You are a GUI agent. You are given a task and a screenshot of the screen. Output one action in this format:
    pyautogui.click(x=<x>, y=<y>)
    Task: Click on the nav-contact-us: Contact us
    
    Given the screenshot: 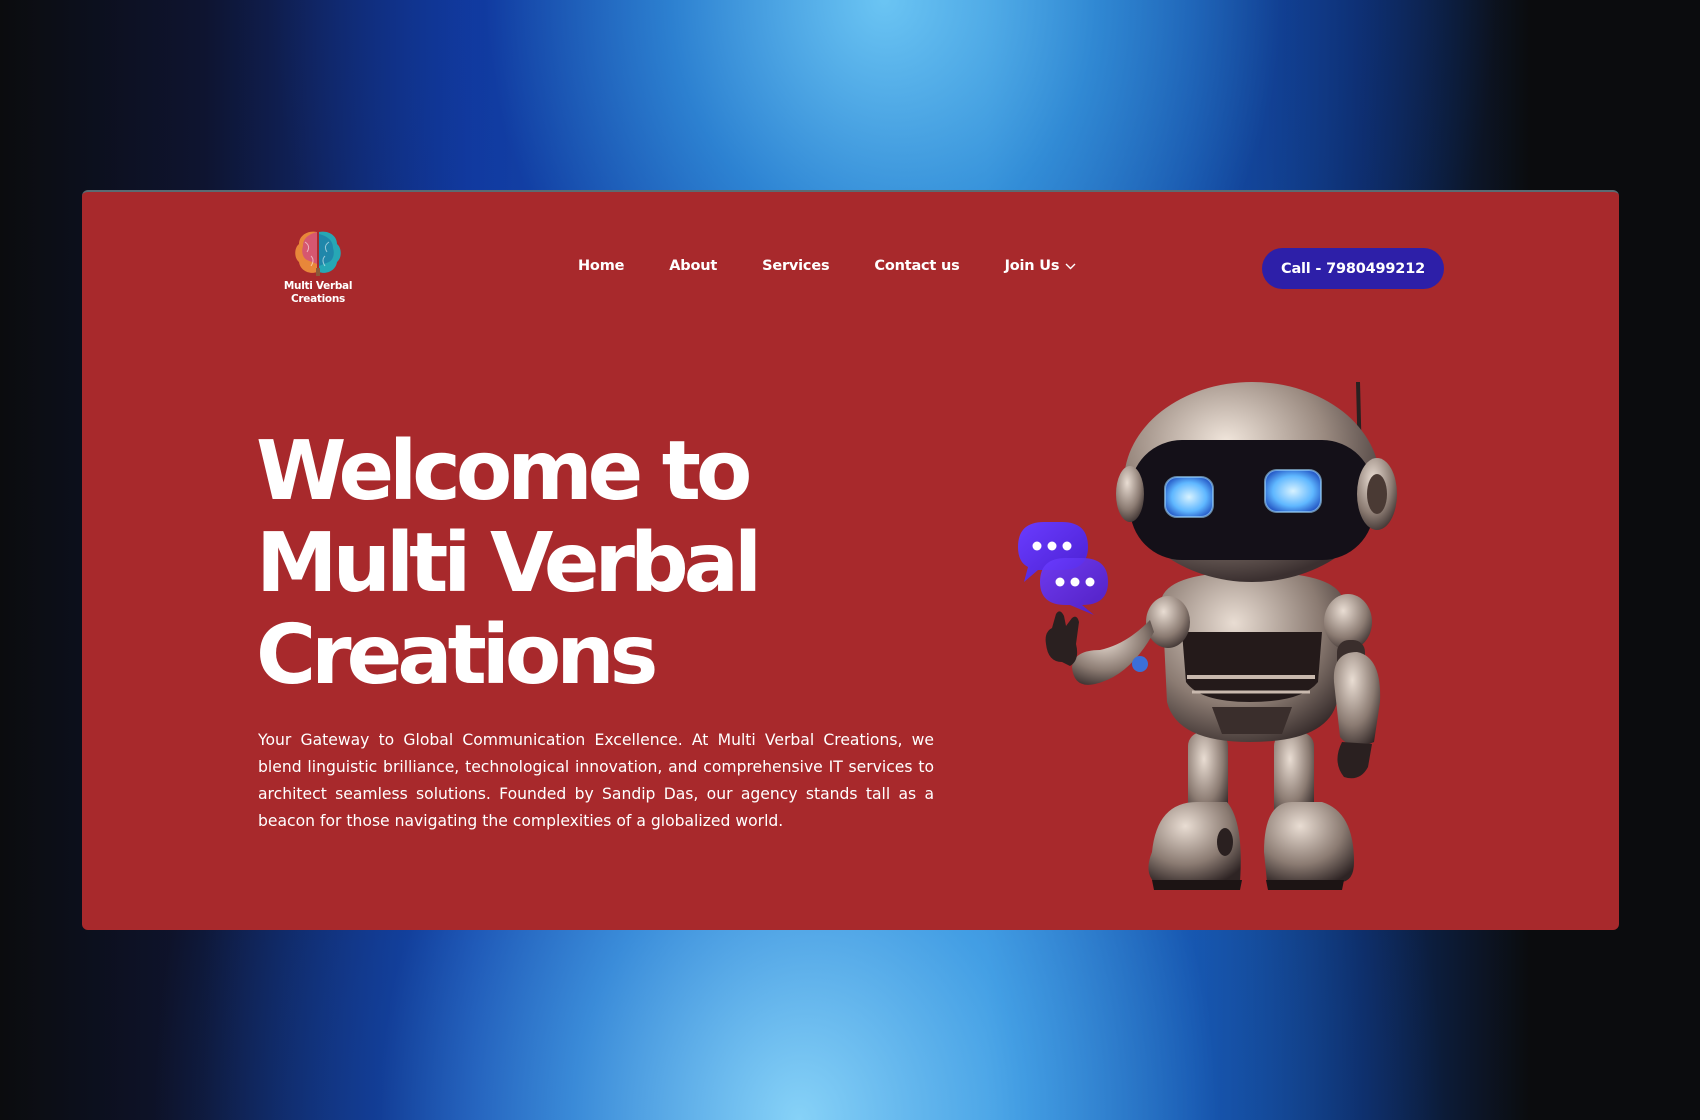 What is the action you would take?
    pyautogui.click(x=916, y=266)
    